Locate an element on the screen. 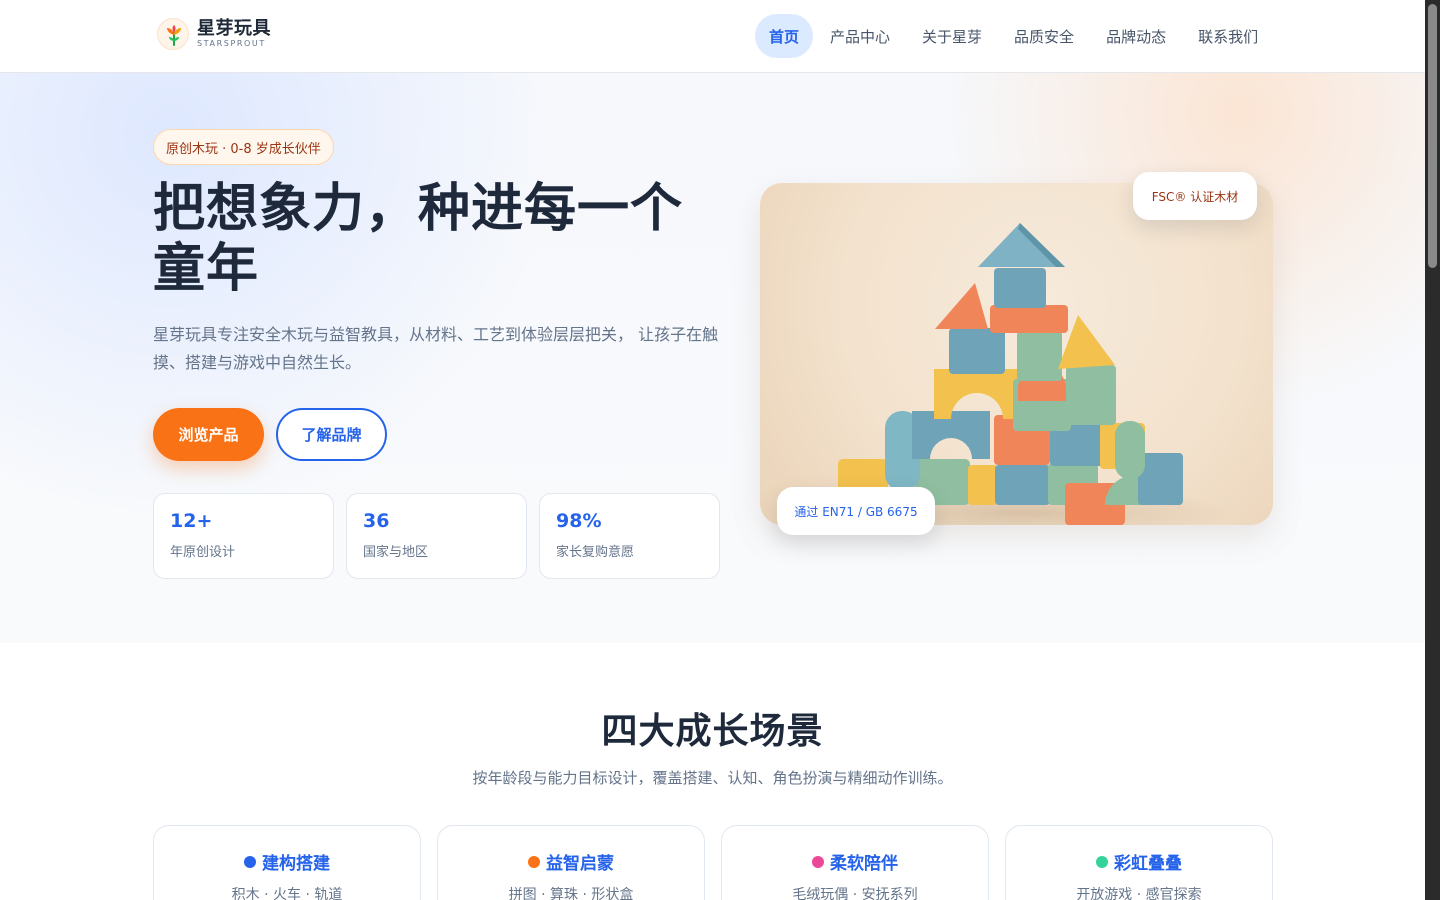  nav-item-home: 首页 is located at coordinates (784, 36).